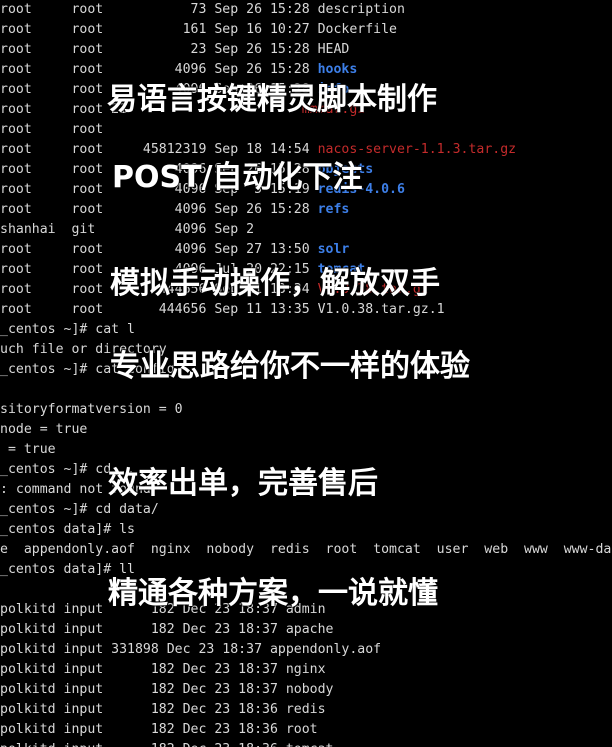 This screenshot has width=612, height=747. I want to click on terminal-line: _centos ~]# cat l, so click(306, 330).